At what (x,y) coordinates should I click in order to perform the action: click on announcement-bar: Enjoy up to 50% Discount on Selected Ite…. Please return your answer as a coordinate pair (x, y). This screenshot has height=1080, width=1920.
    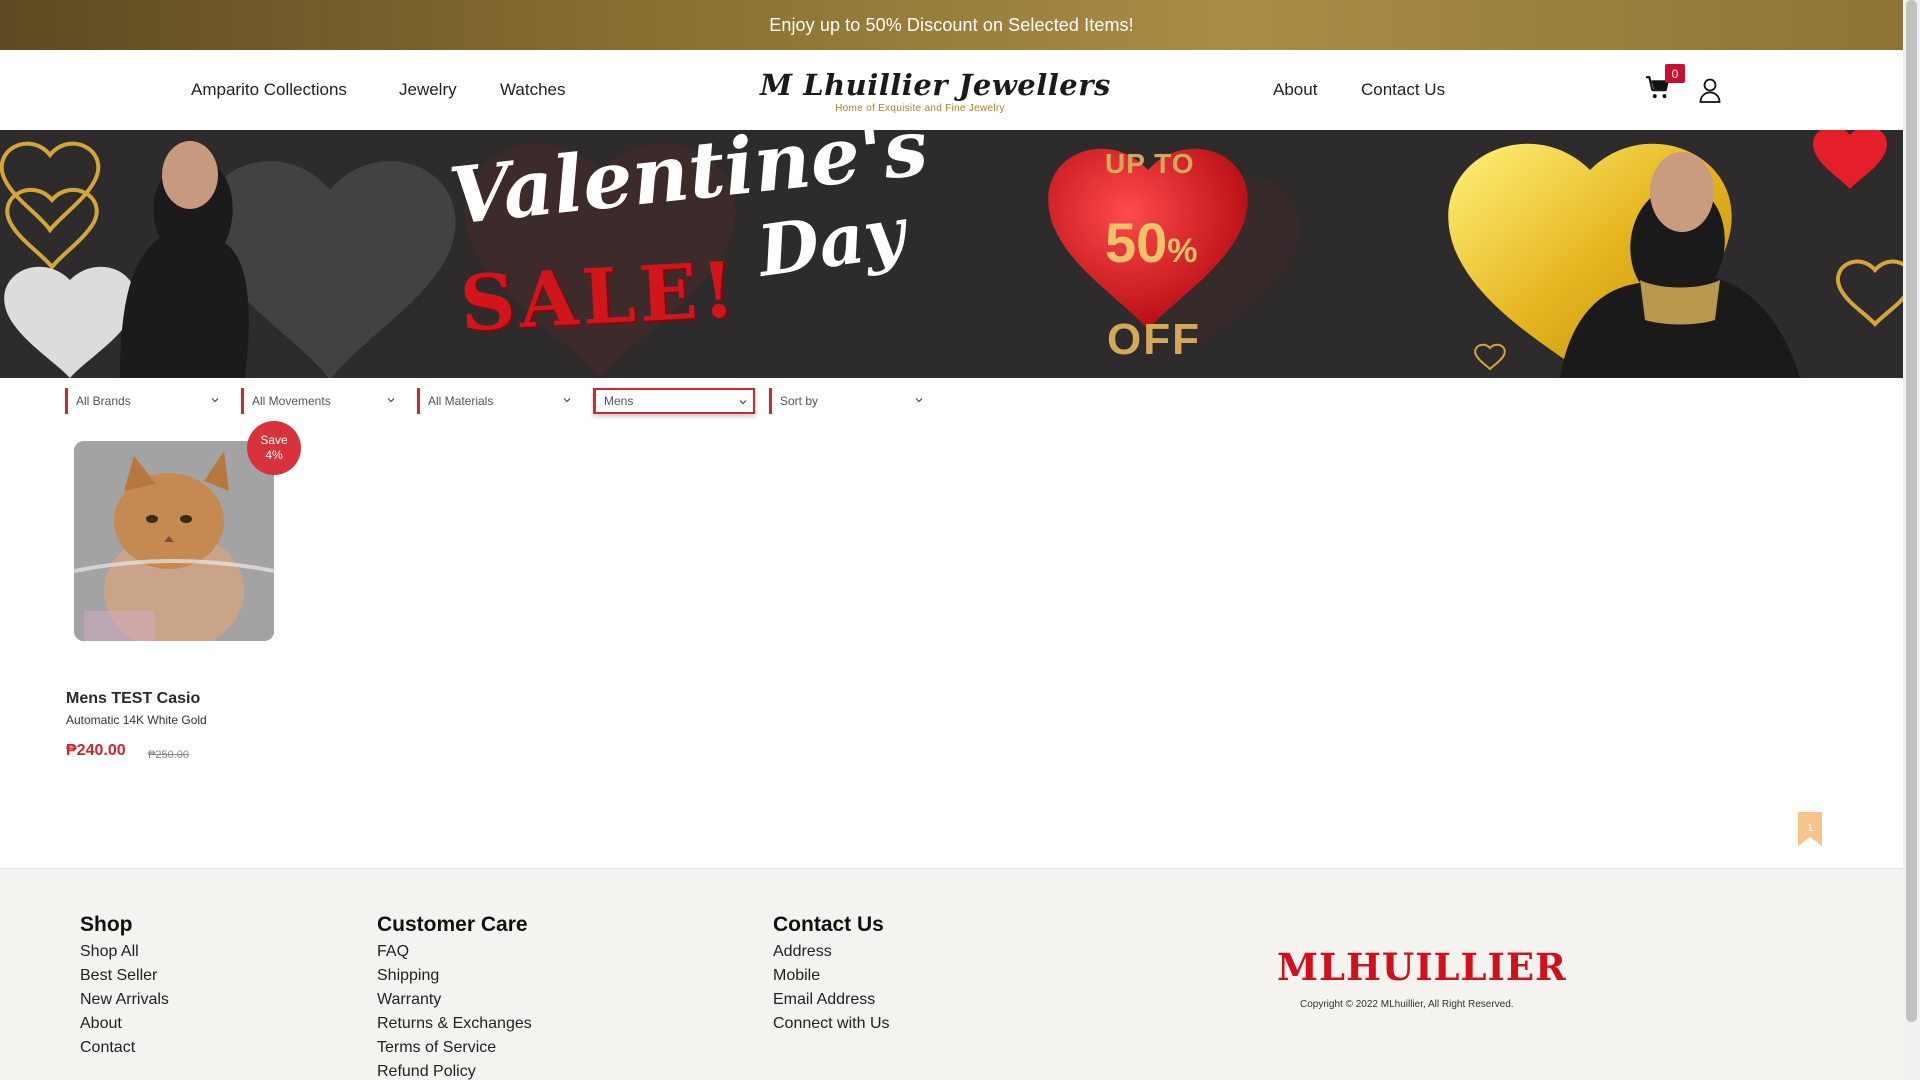
    Looking at the image, I should click on (951, 25).